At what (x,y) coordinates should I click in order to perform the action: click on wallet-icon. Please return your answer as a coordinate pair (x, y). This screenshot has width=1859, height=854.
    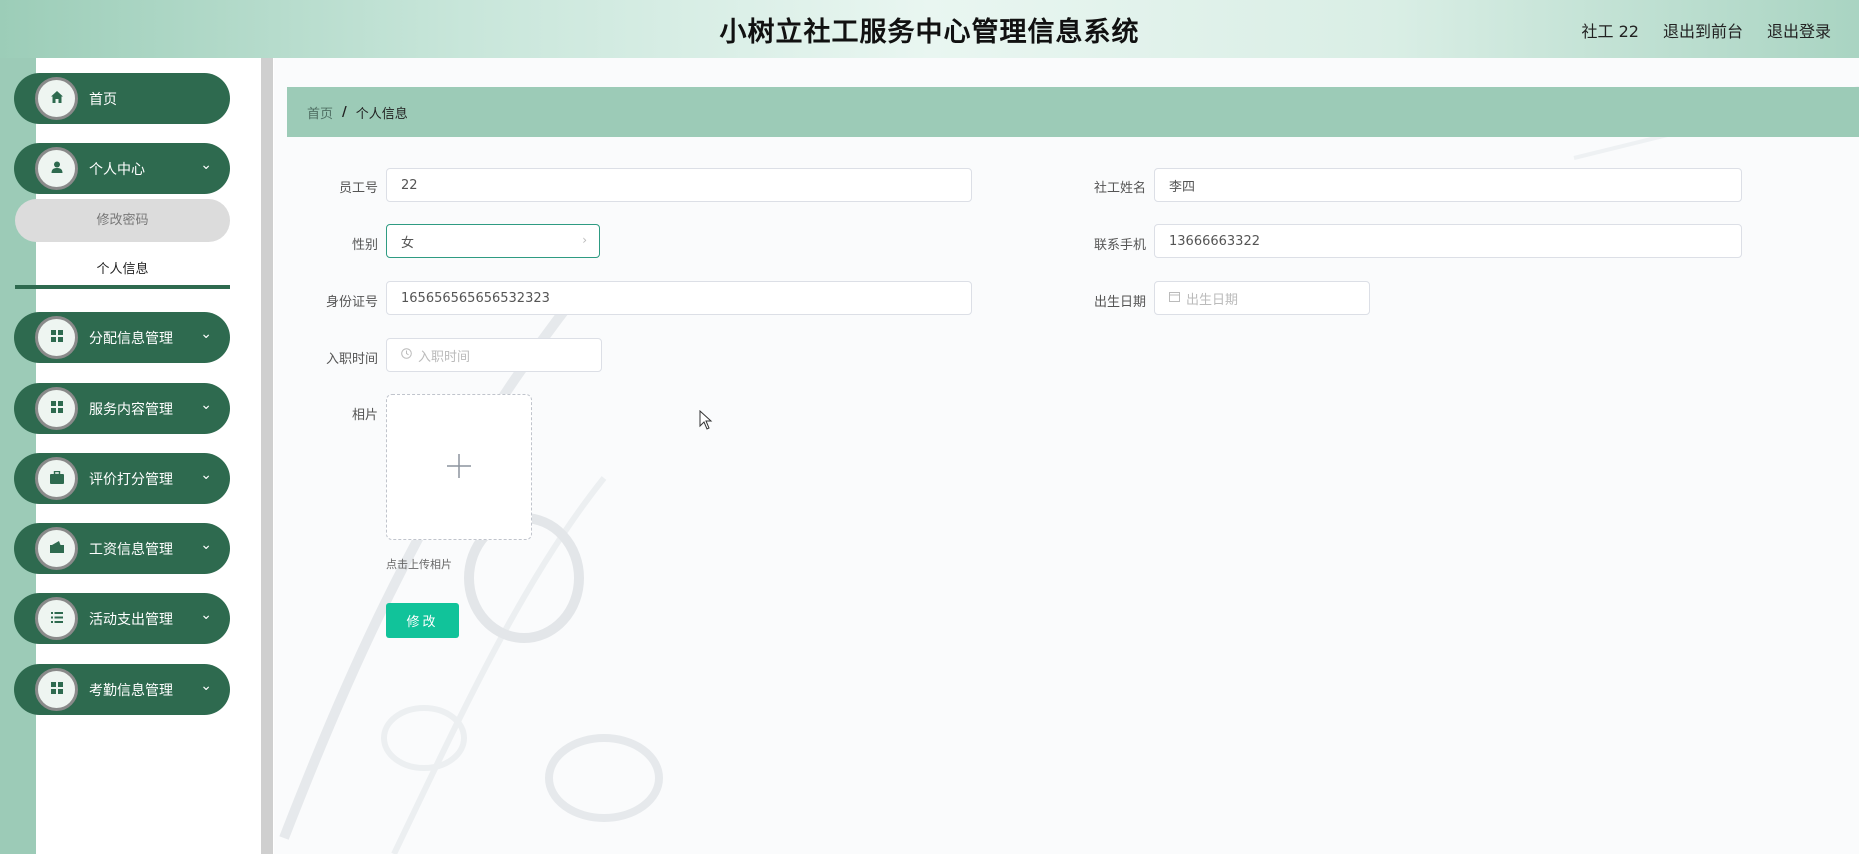
    Looking at the image, I should click on (56, 548).